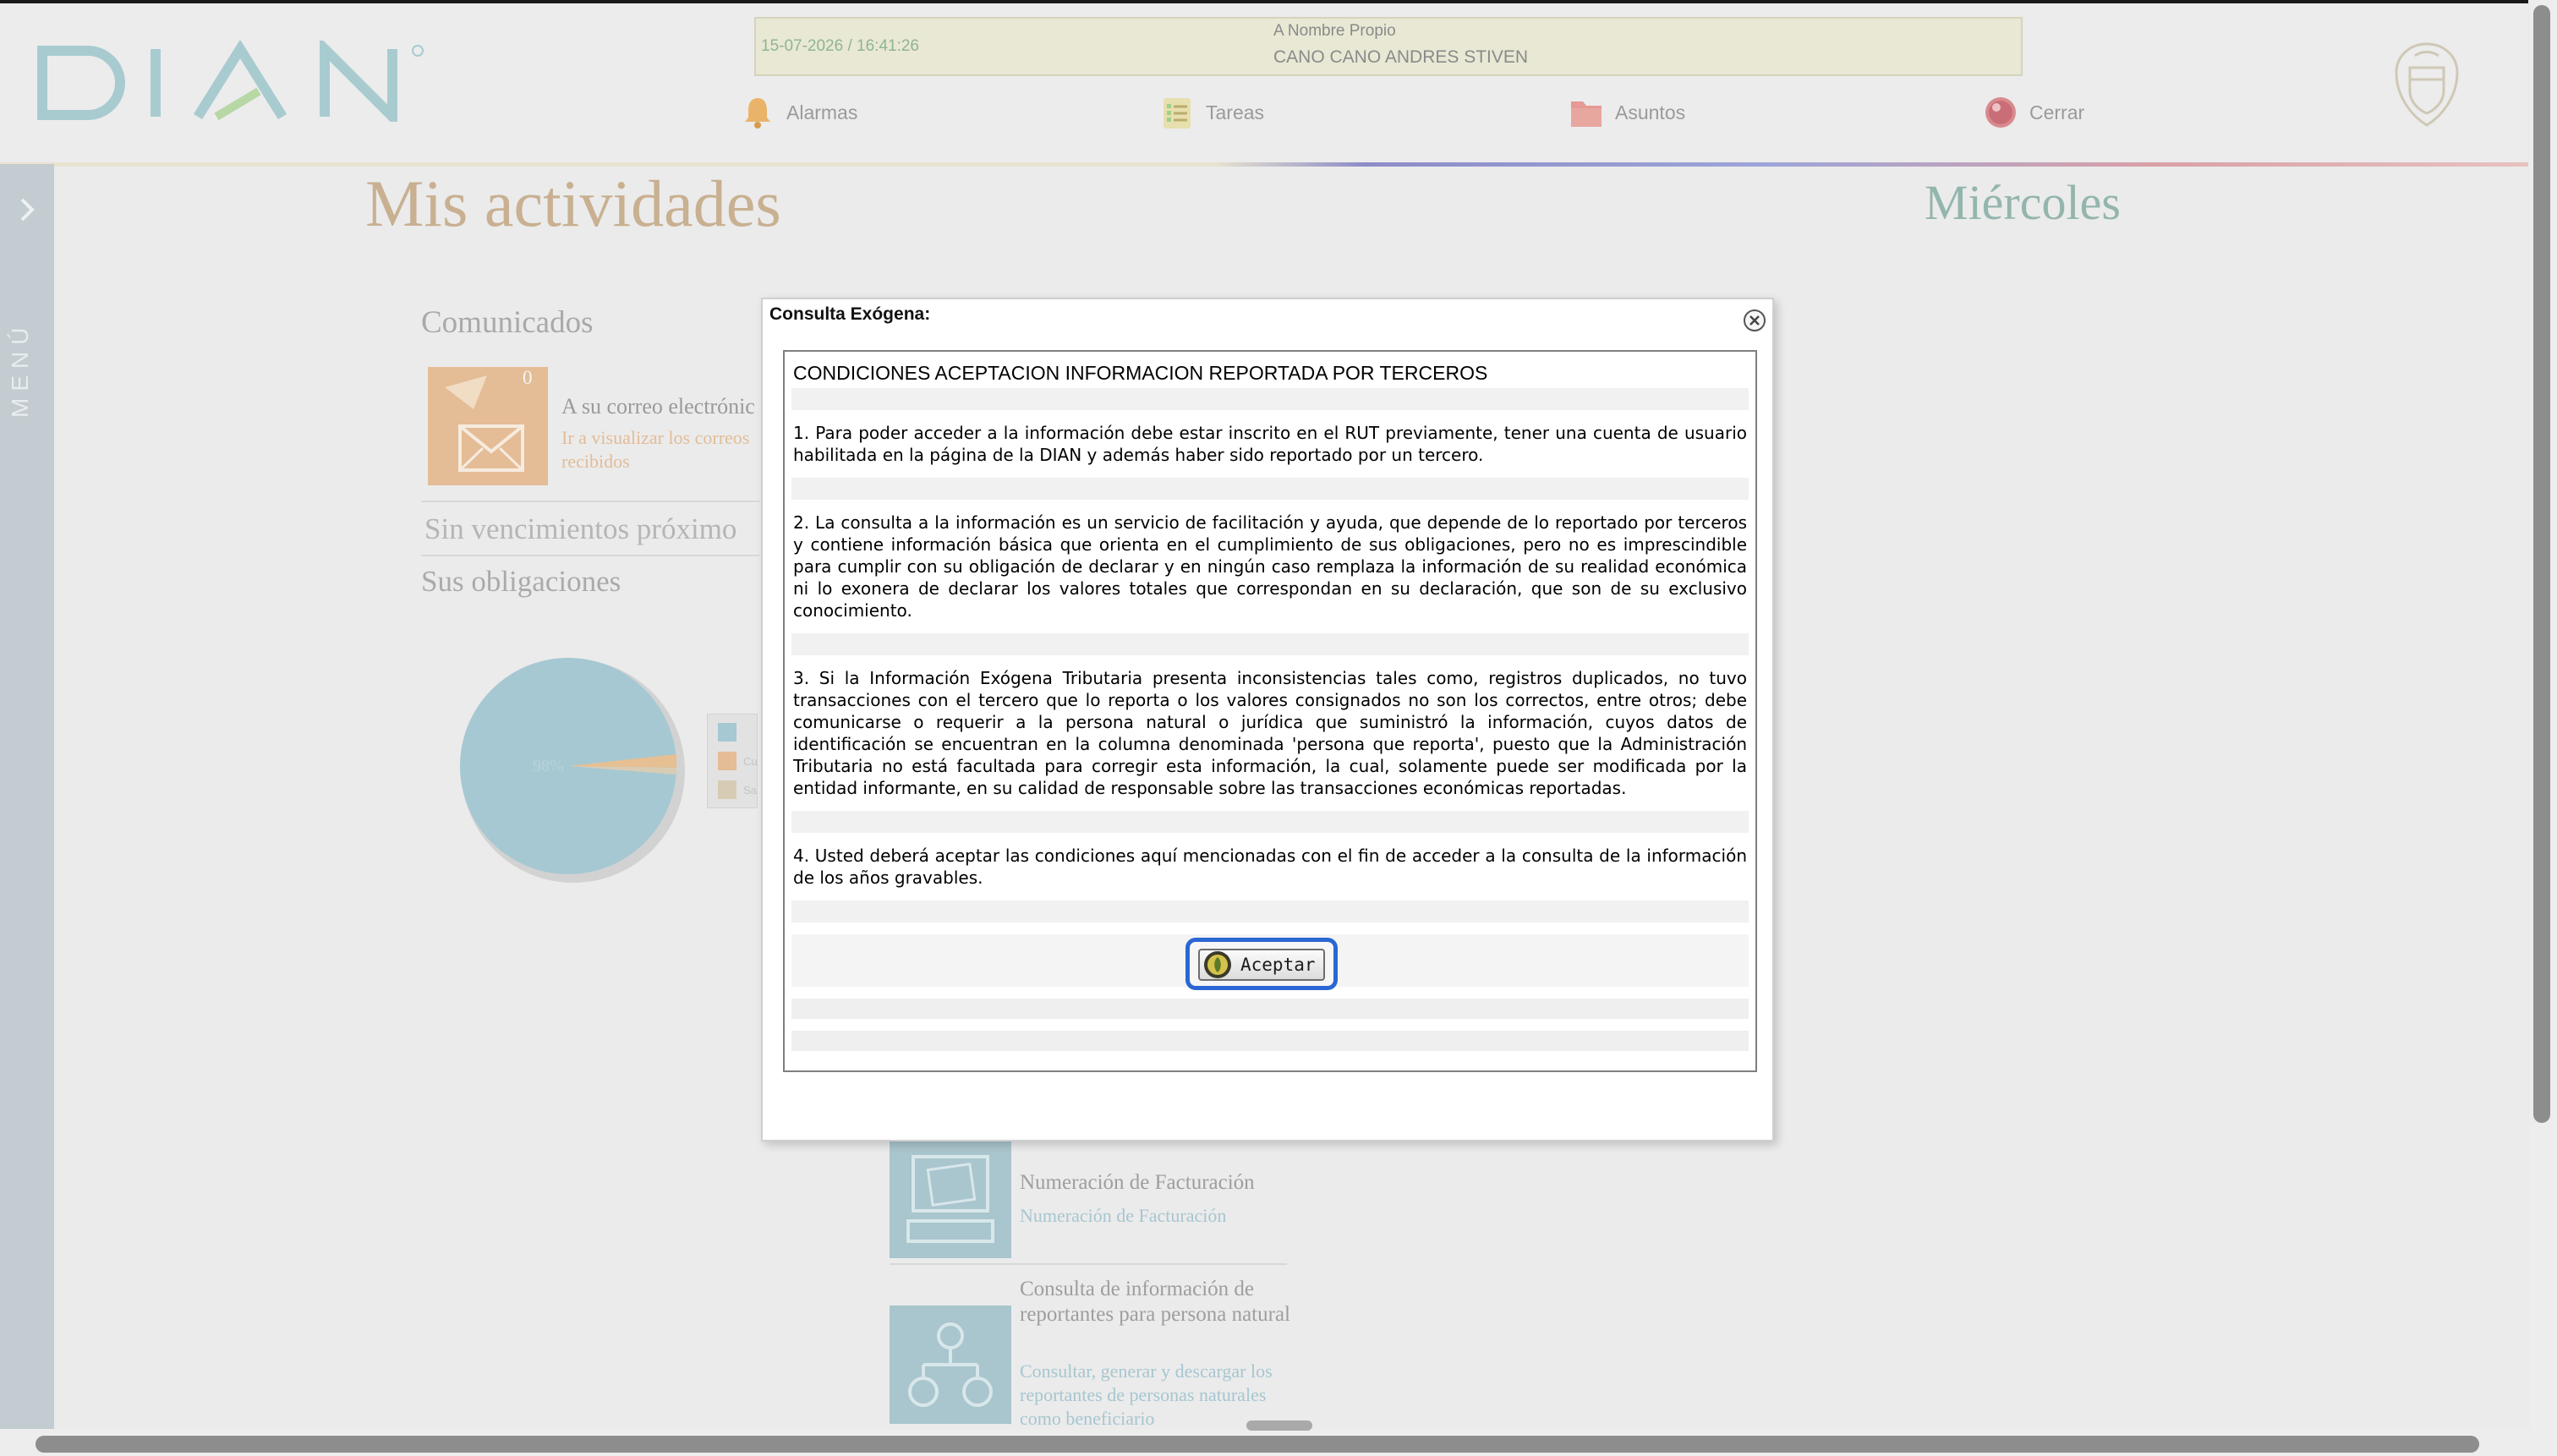 The height and width of the screenshot is (1456, 2557). What do you see at coordinates (27, 209) in the screenshot?
I see `chevron-right-icon` at bounding box center [27, 209].